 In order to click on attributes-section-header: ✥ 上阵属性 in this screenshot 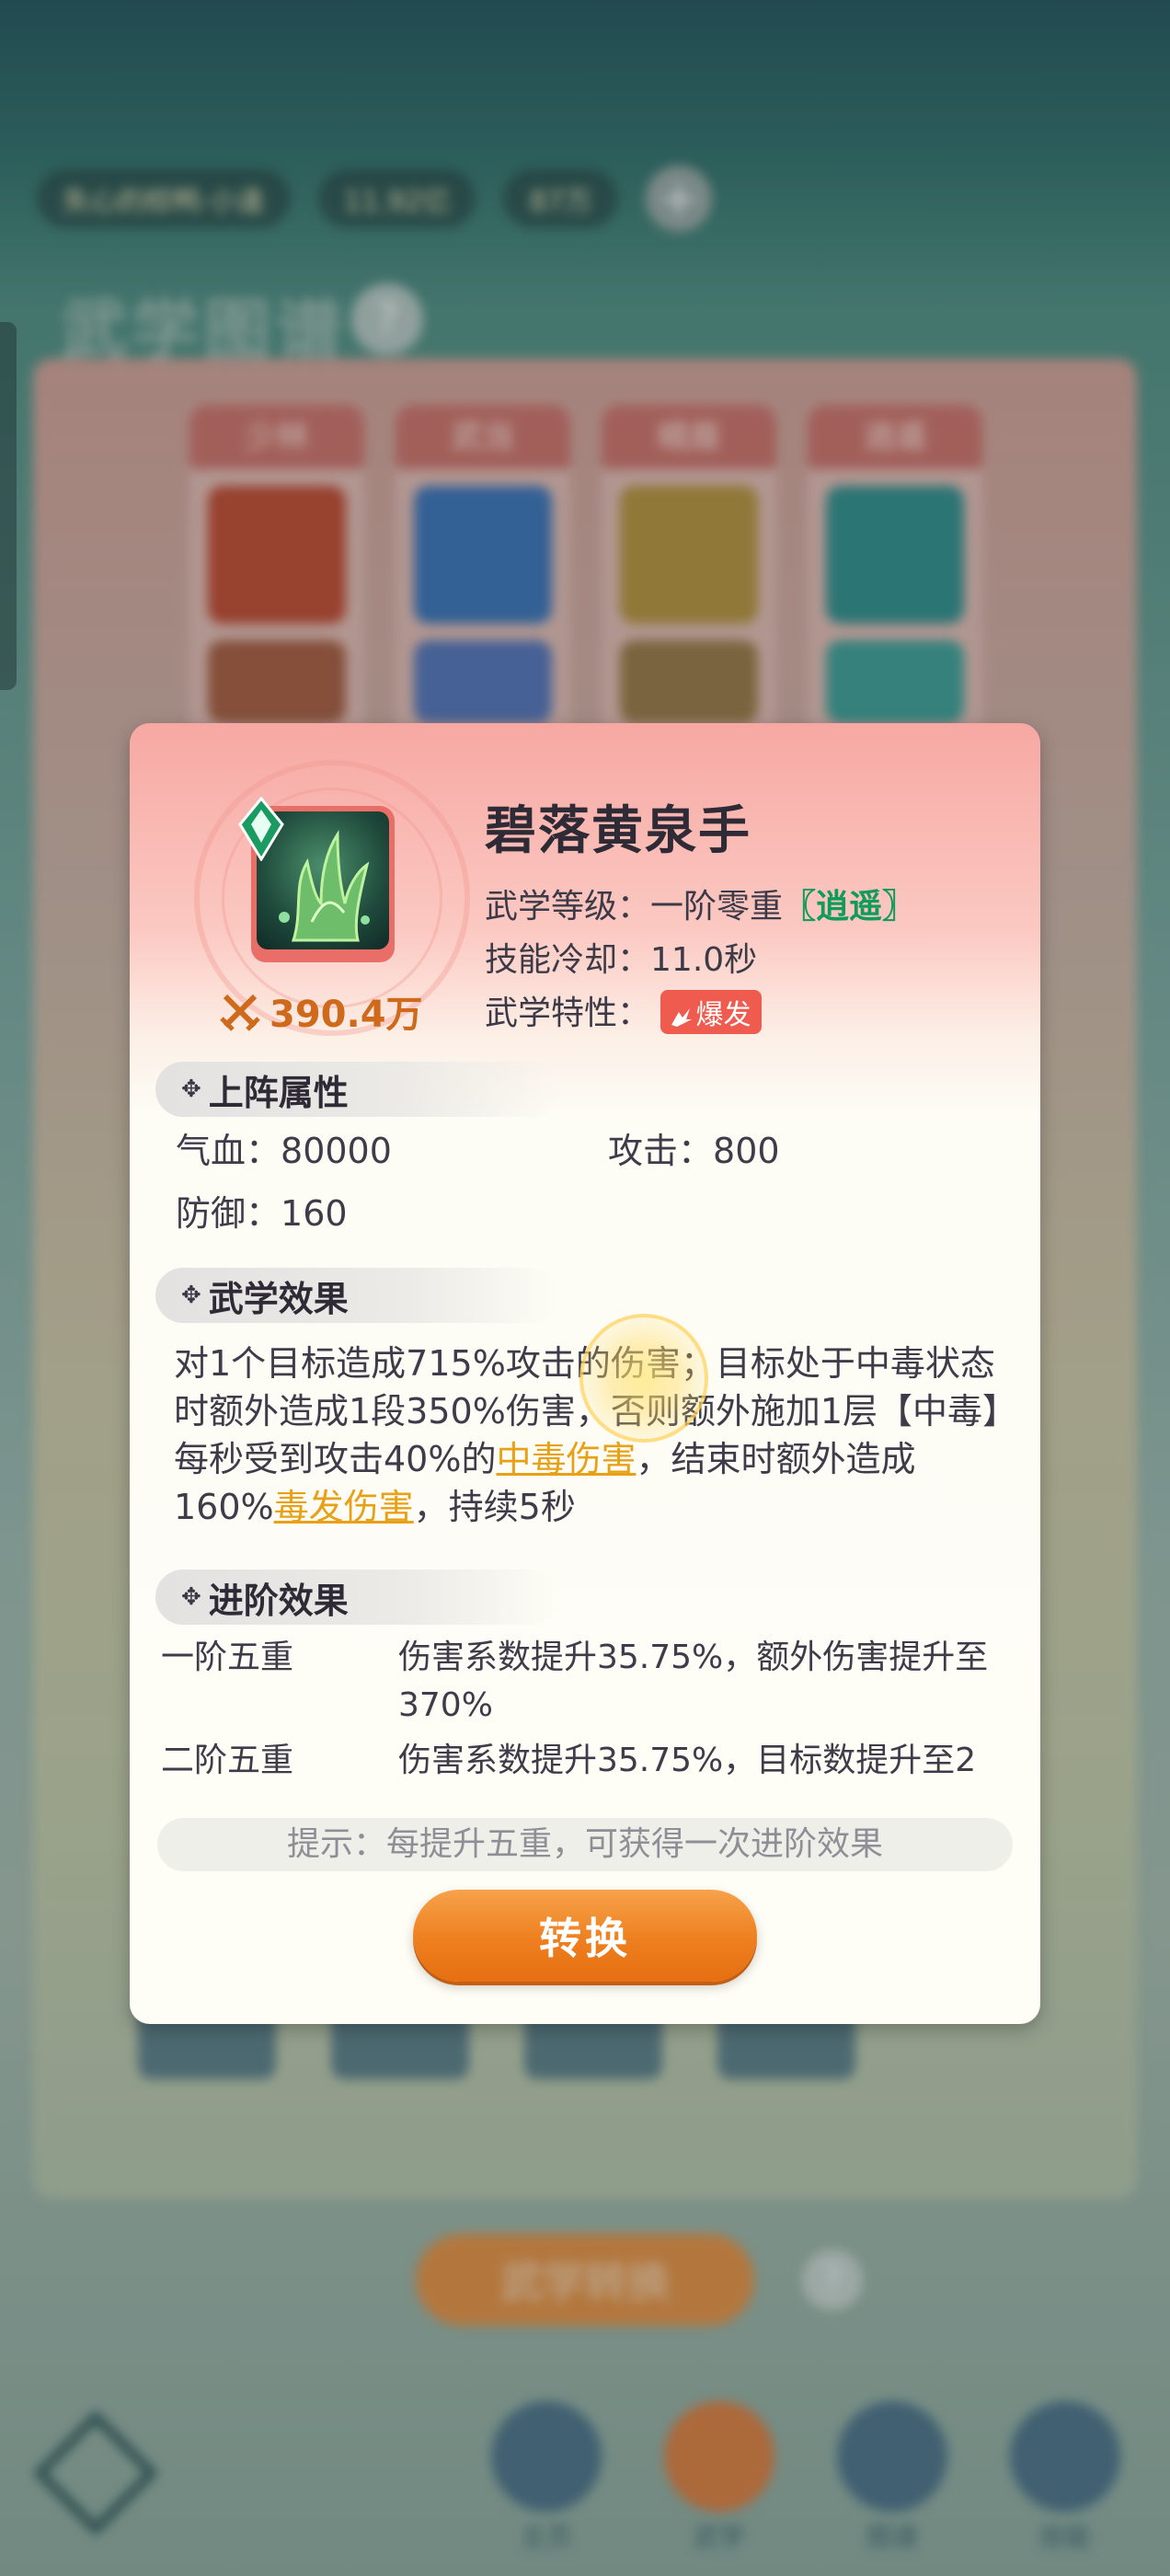, I will do `click(357, 1089)`.